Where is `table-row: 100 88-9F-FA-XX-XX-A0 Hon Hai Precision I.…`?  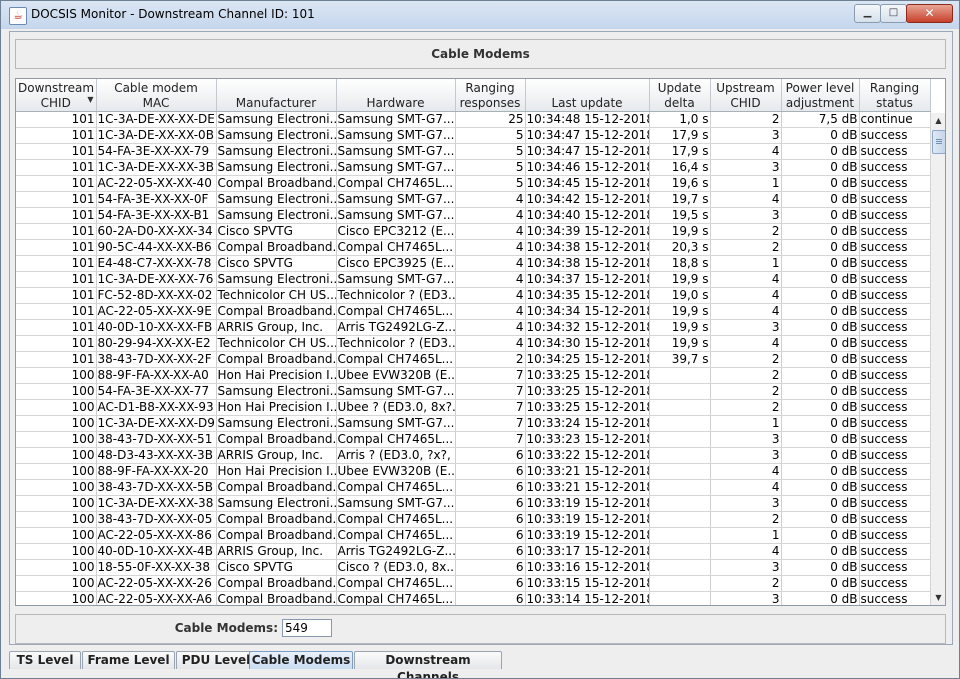
table-row: 100 88-9F-FA-XX-XX-A0 Hon Hai Precision I.… is located at coordinates (473, 375).